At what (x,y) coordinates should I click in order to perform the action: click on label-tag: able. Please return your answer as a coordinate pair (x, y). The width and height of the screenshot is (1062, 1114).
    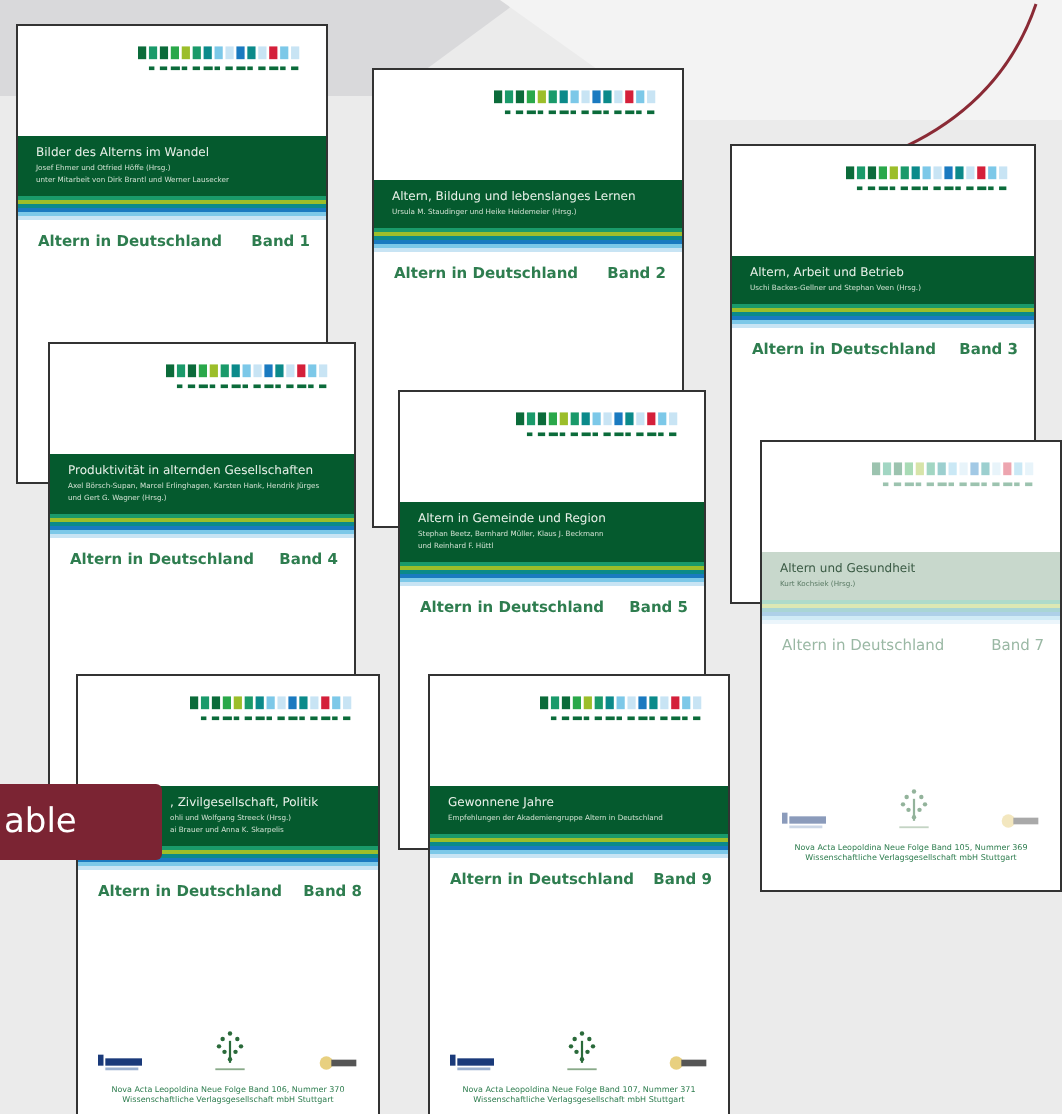
    Looking at the image, I should click on (81, 822).